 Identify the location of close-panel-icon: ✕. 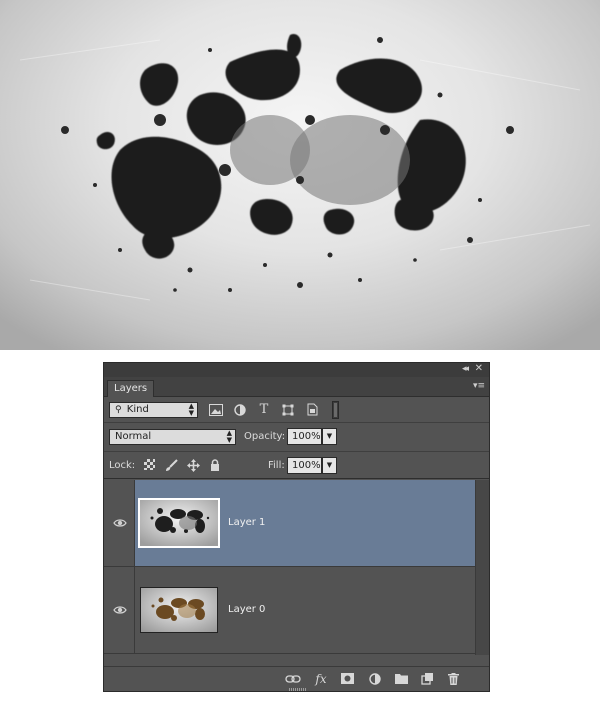
(479, 368).